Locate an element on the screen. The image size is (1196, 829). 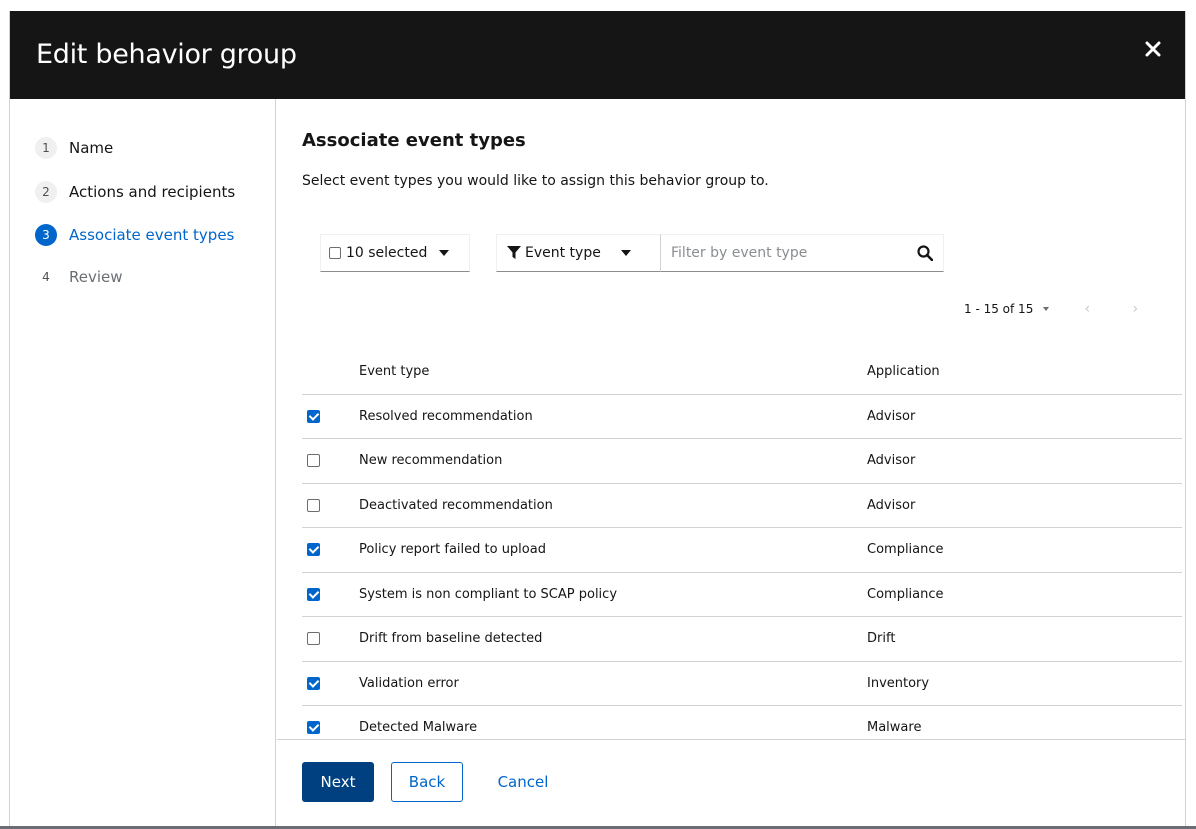
application-column-header: Application is located at coordinates (1024, 372).